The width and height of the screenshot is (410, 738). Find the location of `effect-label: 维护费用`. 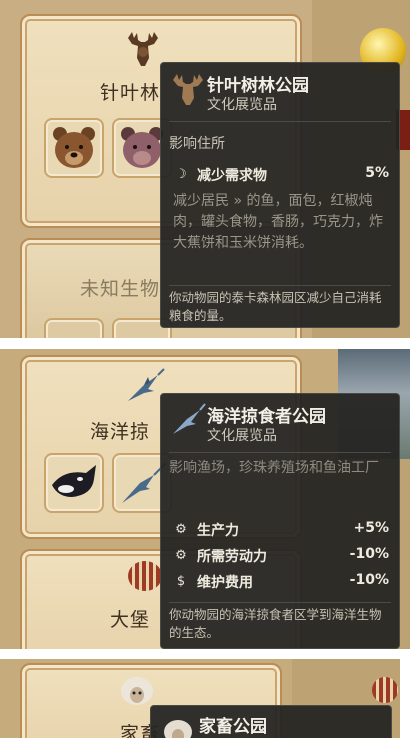

effect-label: 维护费用 is located at coordinates (225, 583).